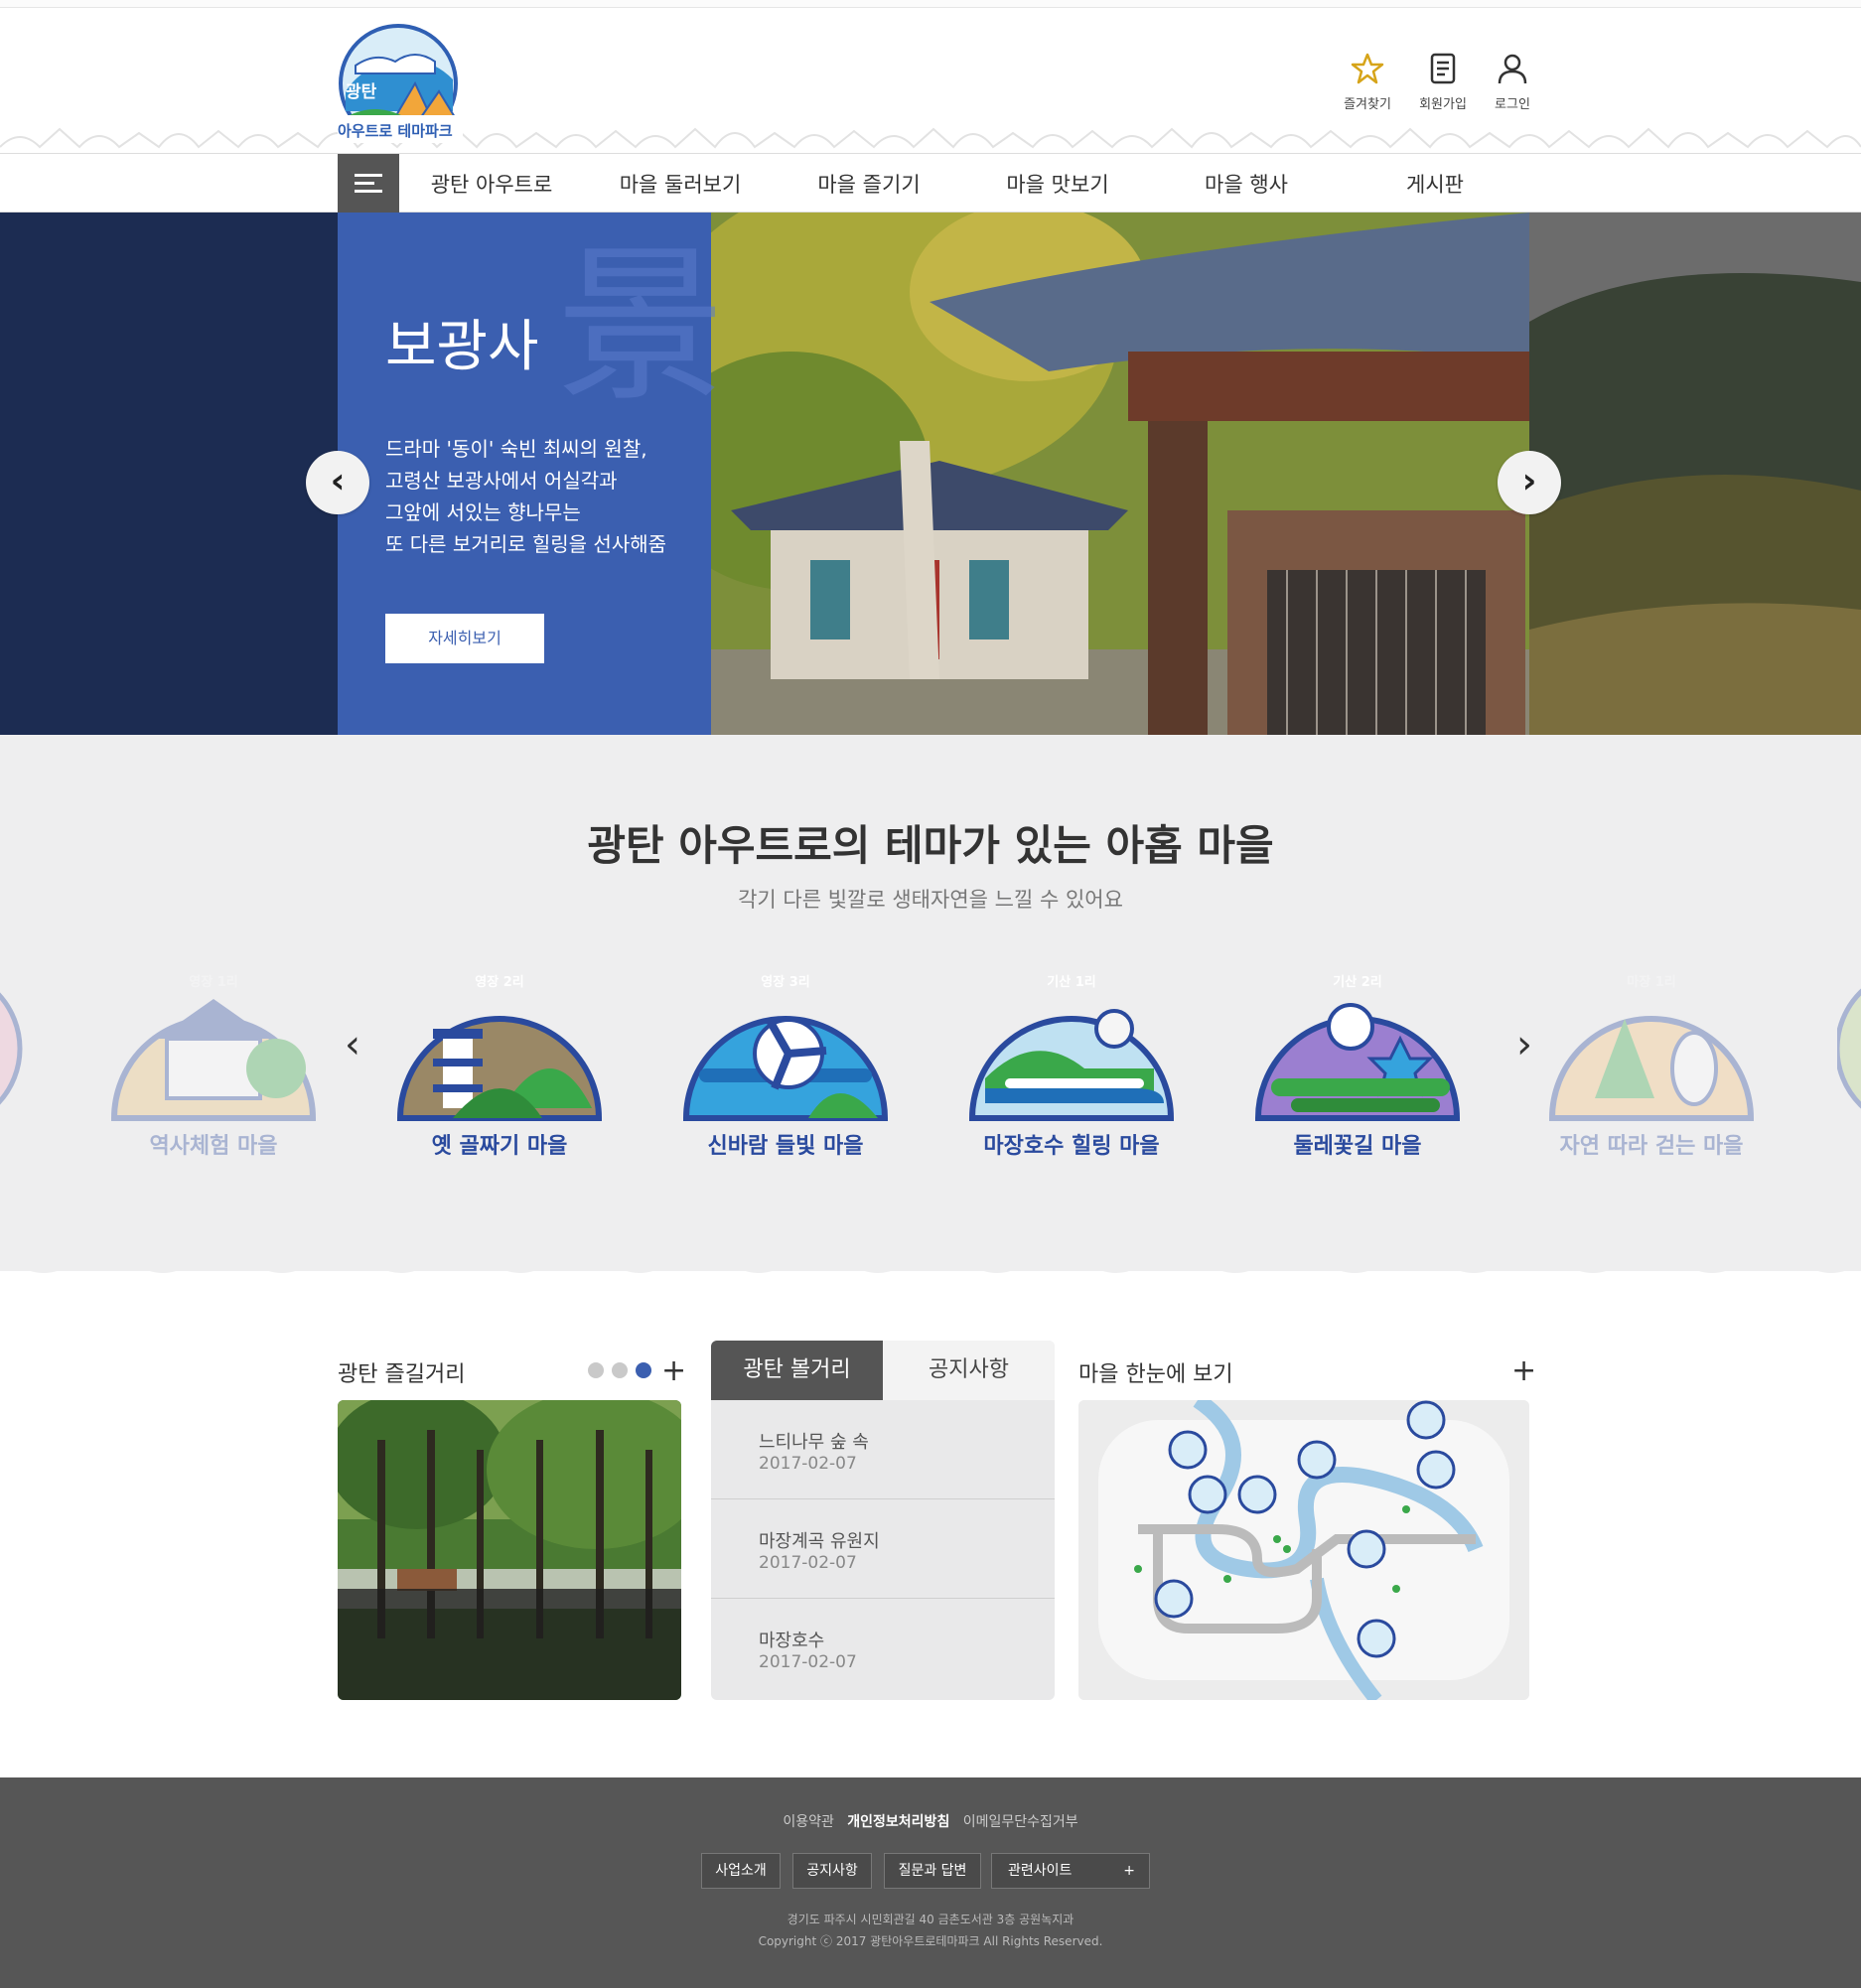 This screenshot has height=1988, width=1861. What do you see at coordinates (1512, 69) in the screenshot?
I see `user-icon` at bounding box center [1512, 69].